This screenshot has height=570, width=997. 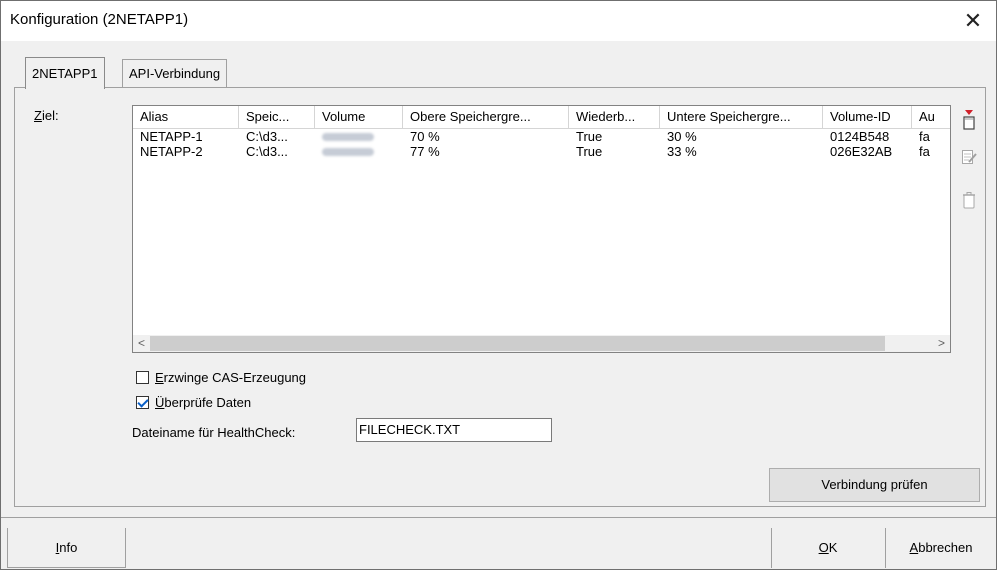 What do you see at coordinates (142, 402) in the screenshot?
I see `verify-data-checkbox` at bounding box center [142, 402].